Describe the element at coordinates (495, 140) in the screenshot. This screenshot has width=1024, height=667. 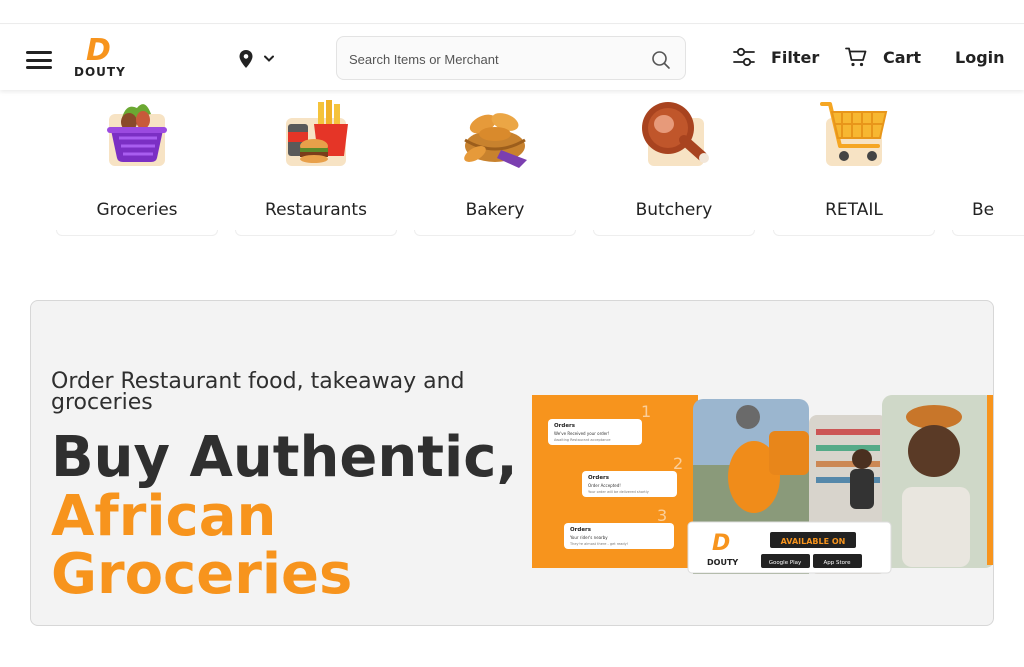
I see `bread-basket-icon` at that location.